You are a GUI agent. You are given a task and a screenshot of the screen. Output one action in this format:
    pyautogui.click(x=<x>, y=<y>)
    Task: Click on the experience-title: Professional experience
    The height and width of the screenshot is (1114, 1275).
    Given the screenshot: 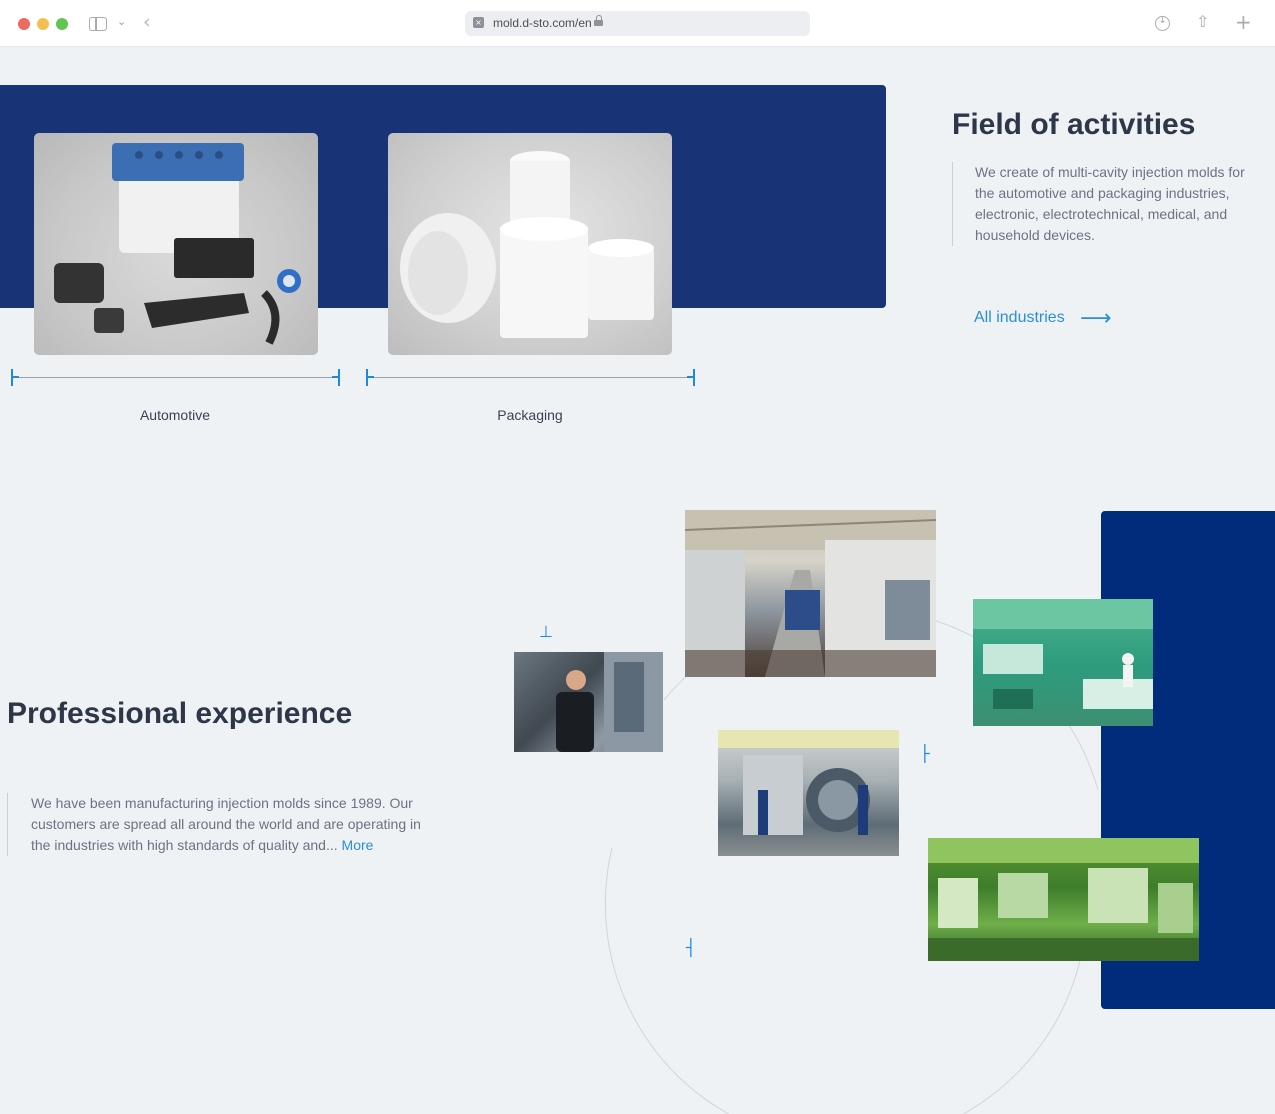 What is the action you would take?
    pyautogui.click(x=180, y=713)
    